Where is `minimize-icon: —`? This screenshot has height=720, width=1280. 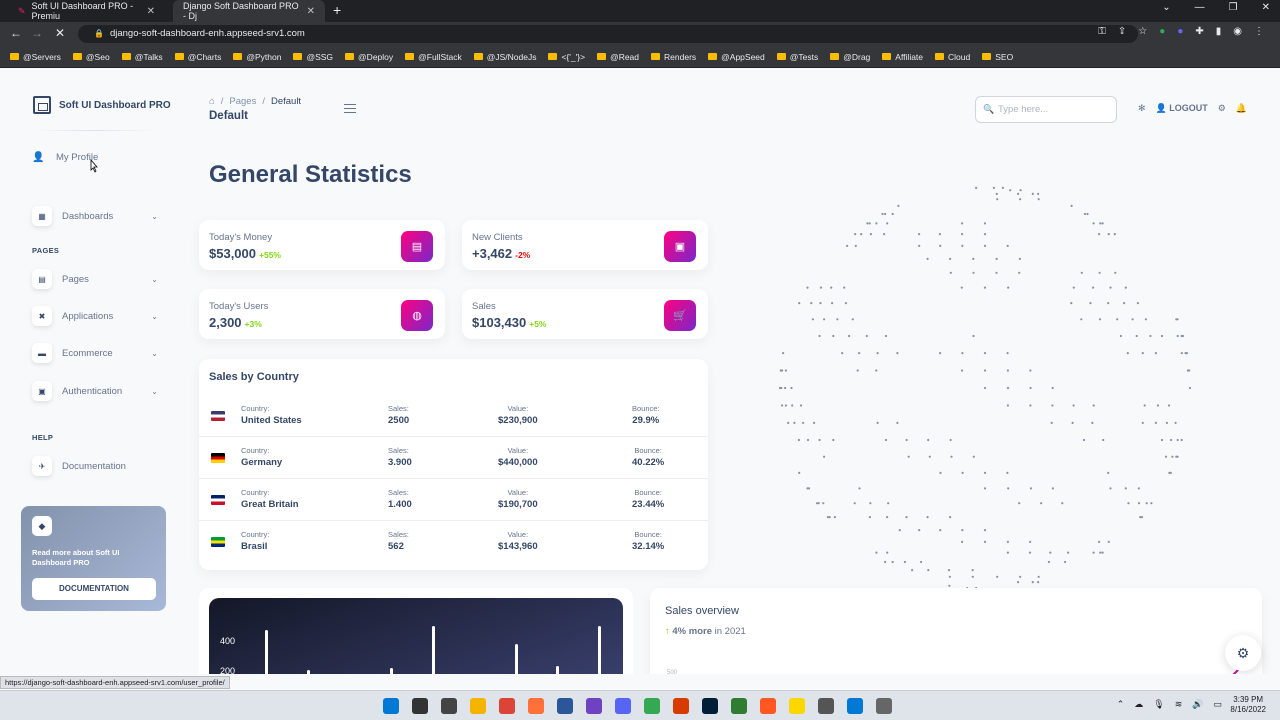
minimize-icon: — is located at coordinates (1200, 7).